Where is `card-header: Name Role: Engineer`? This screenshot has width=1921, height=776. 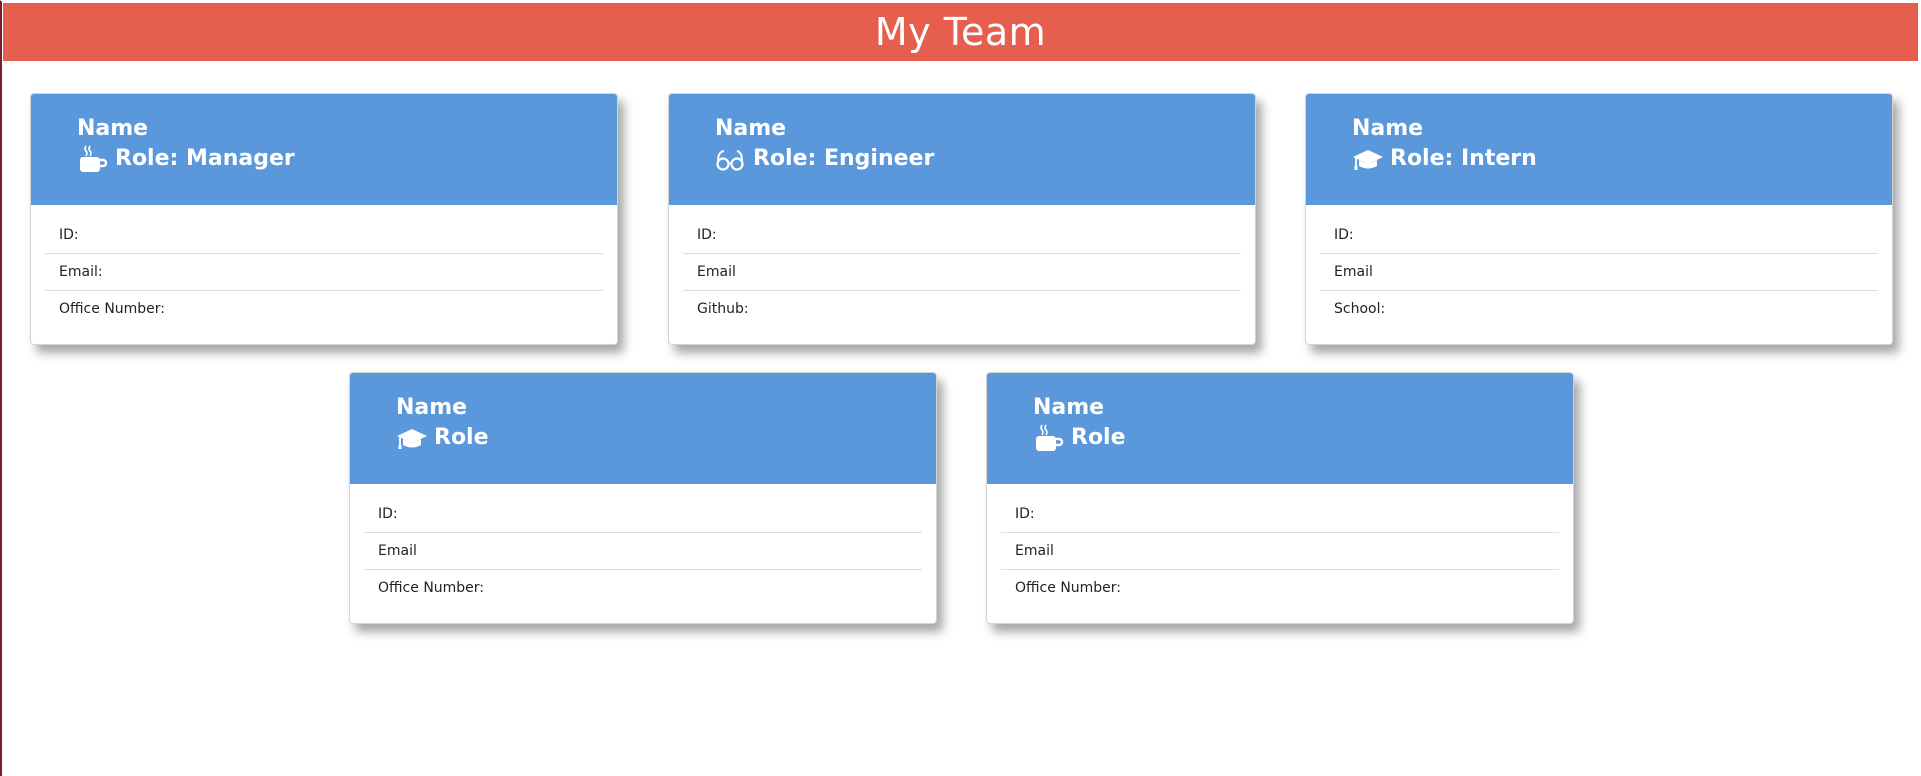
card-header: Name Role: Engineer is located at coordinates (962, 149).